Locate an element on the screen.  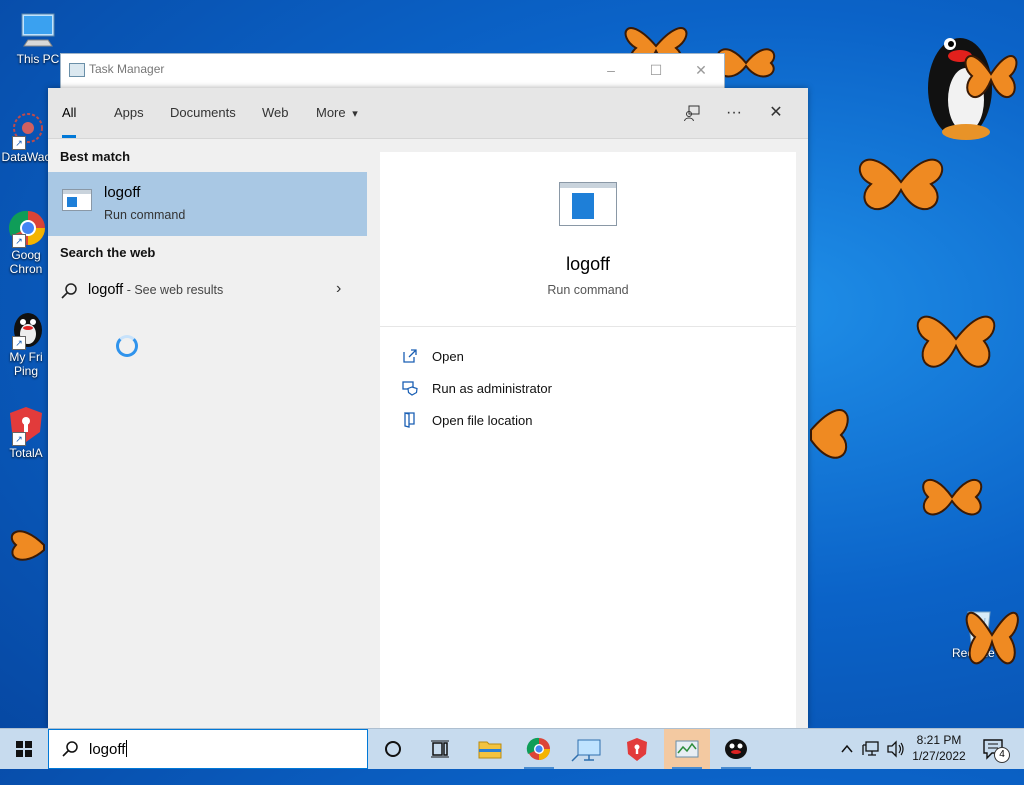
tab-more: More ▾ is located at coordinates (337, 113).